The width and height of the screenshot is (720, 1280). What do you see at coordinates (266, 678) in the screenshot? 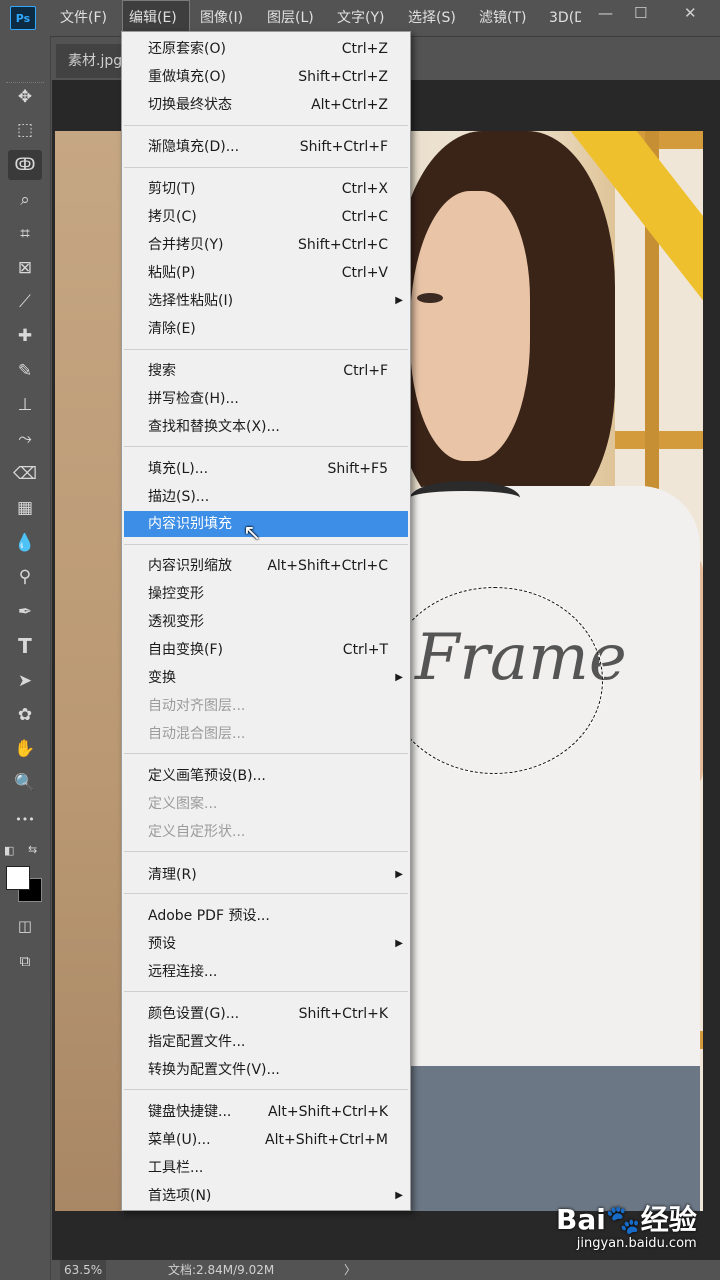
I see `menu-item-transform: 变换 ▶` at bounding box center [266, 678].